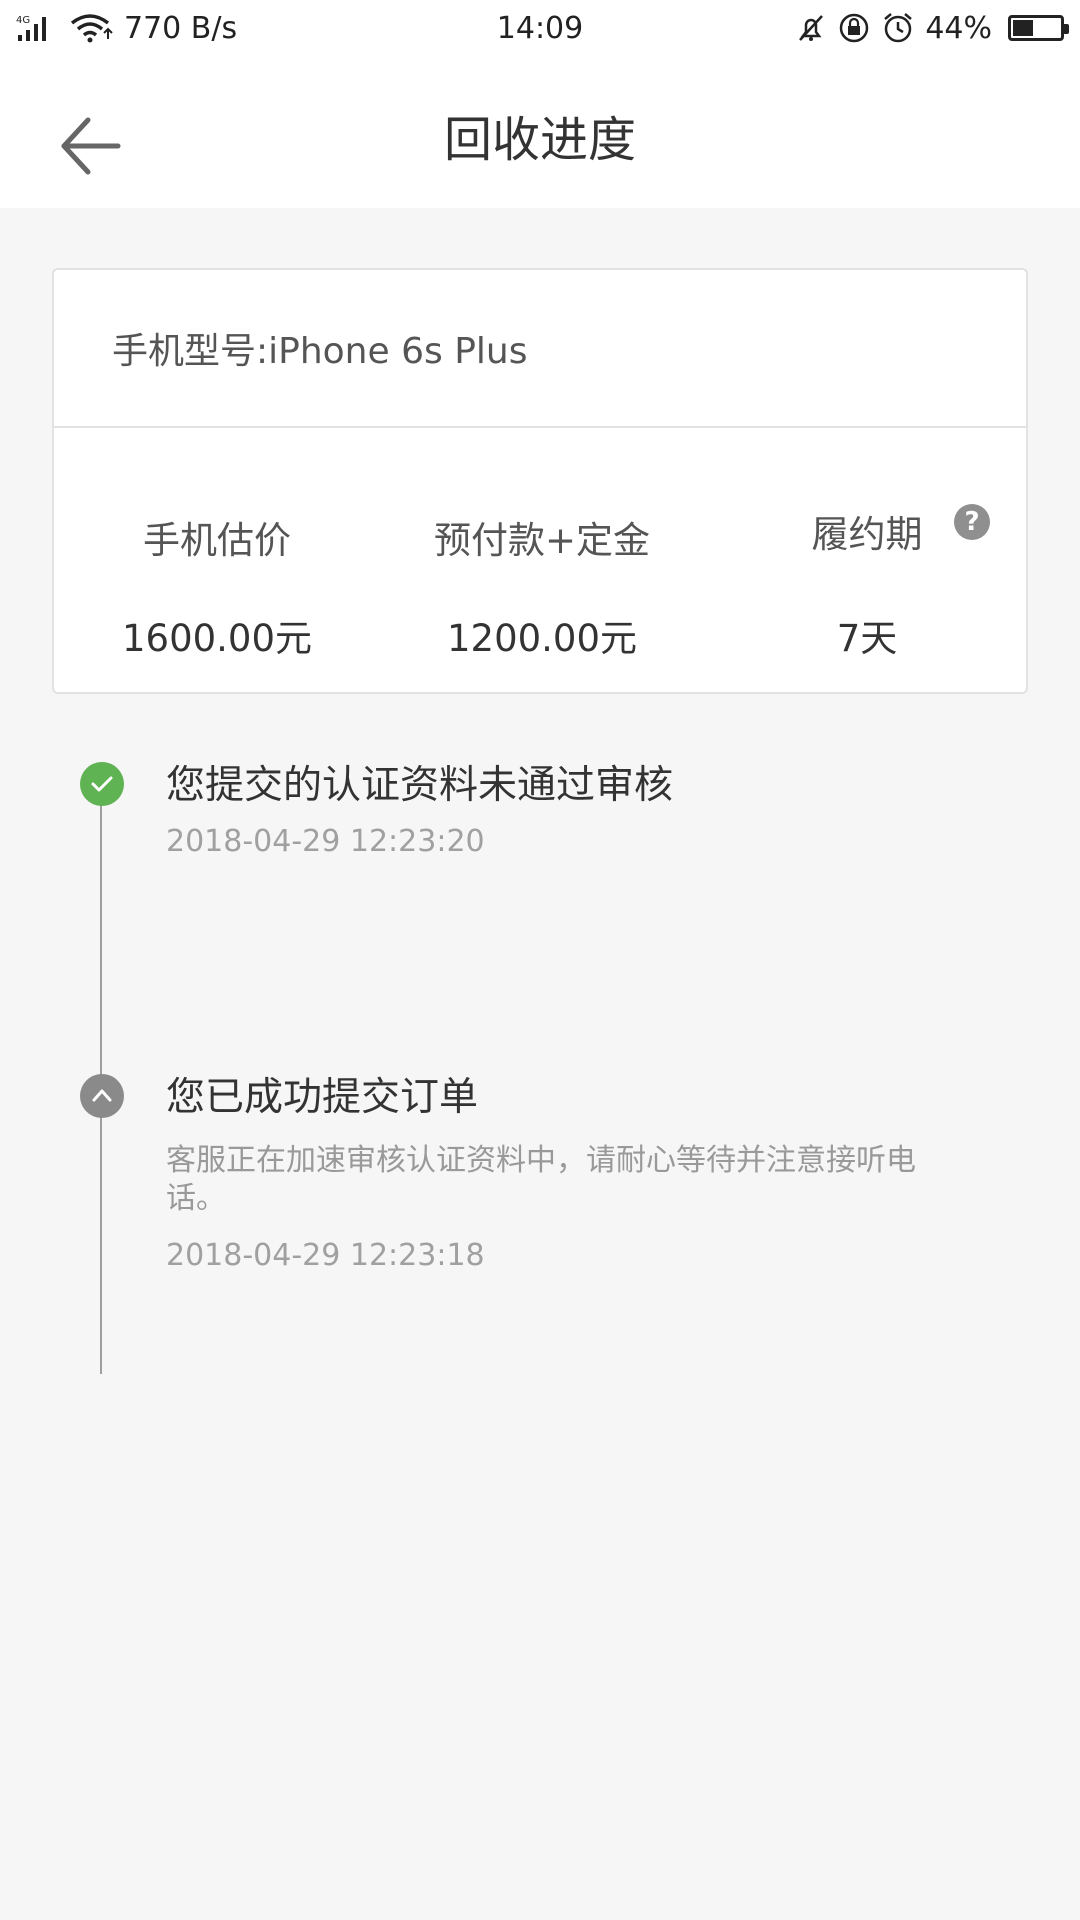 The width and height of the screenshot is (1080, 1920). What do you see at coordinates (322, 1097) in the screenshot?
I see `timeline-title: 您已成功提交订单` at bounding box center [322, 1097].